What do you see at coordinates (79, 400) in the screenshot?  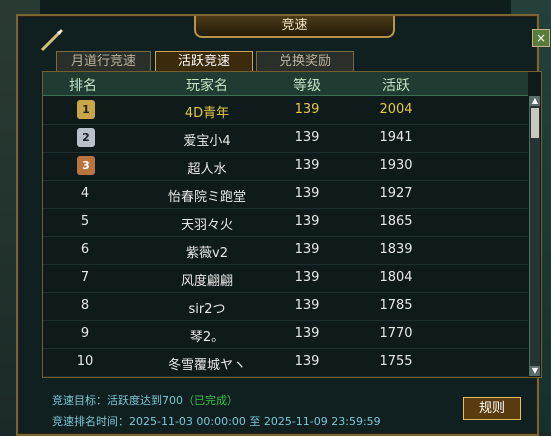 I see `race-goal-label: 竞速目标：` at bounding box center [79, 400].